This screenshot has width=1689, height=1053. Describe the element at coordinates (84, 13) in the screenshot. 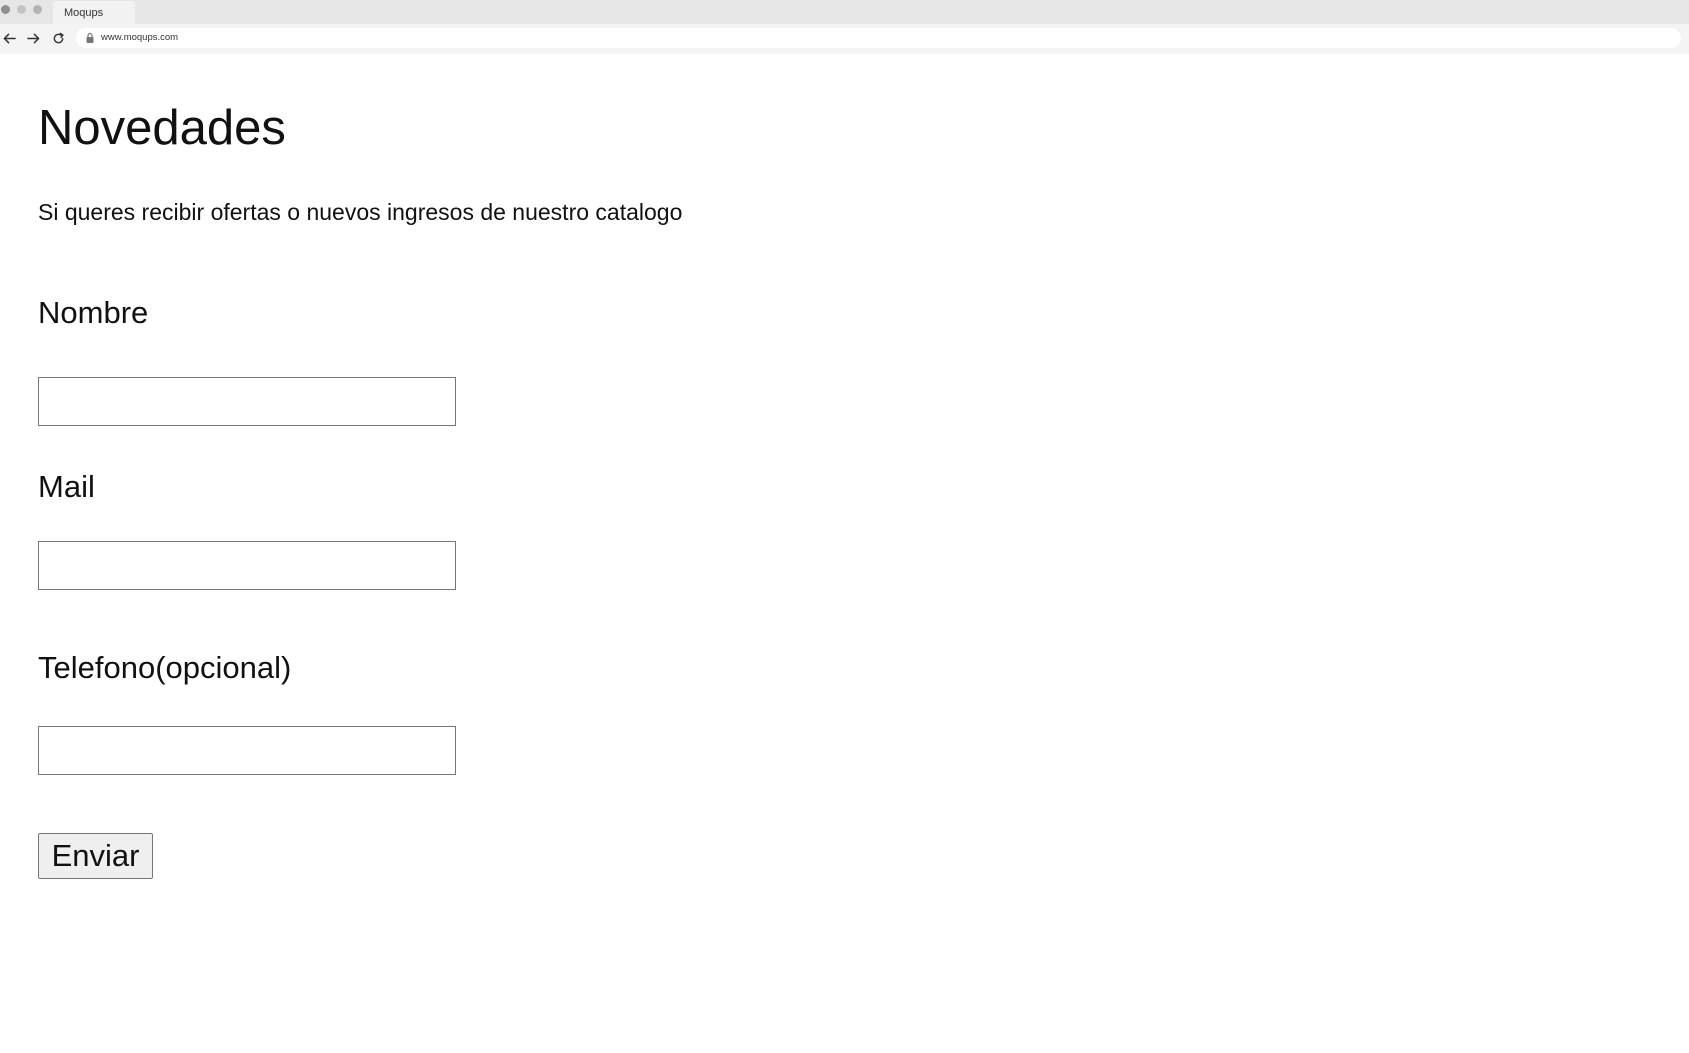

I see `tab-title: Moqups` at that location.